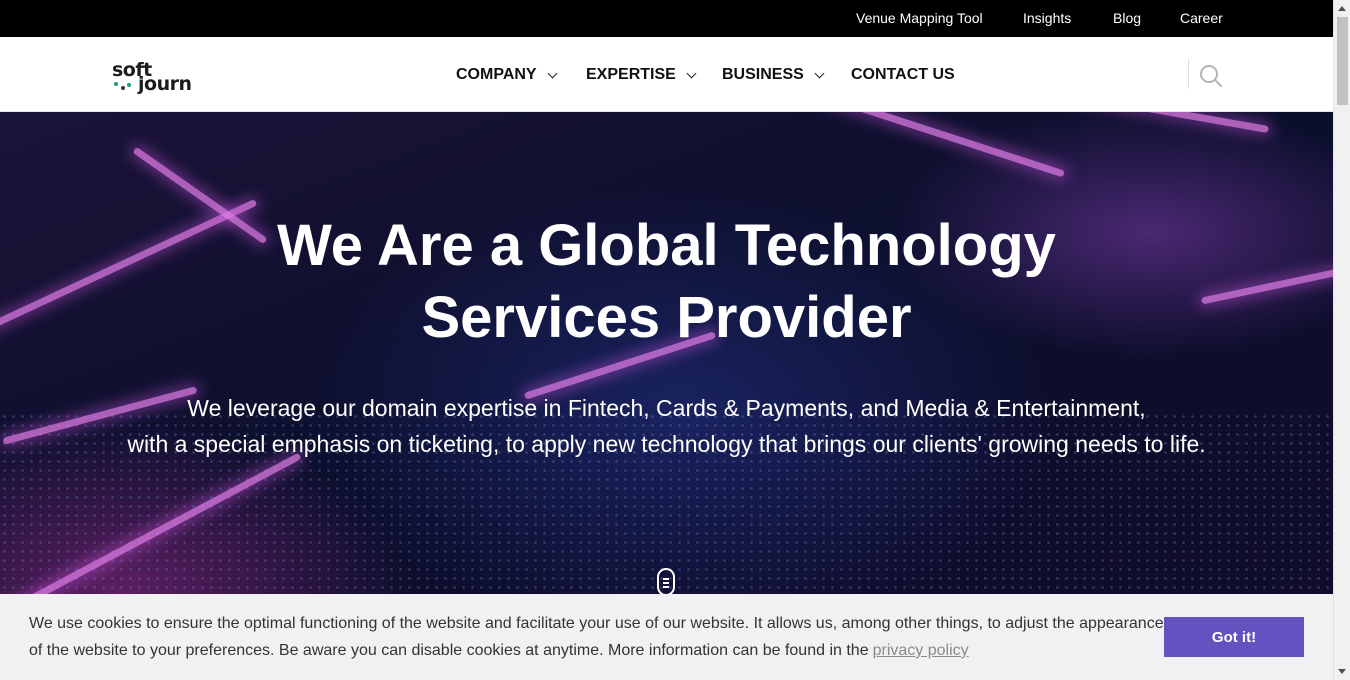 This screenshot has width=1350, height=680. I want to click on nav-contact-us: CONTACT US, so click(903, 75).